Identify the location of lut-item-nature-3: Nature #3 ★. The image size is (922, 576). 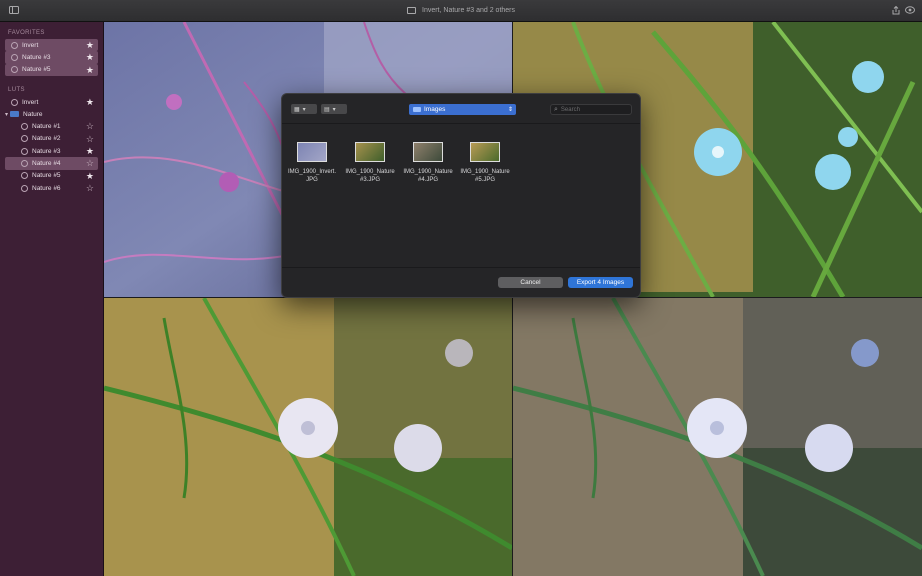
(51, 151).